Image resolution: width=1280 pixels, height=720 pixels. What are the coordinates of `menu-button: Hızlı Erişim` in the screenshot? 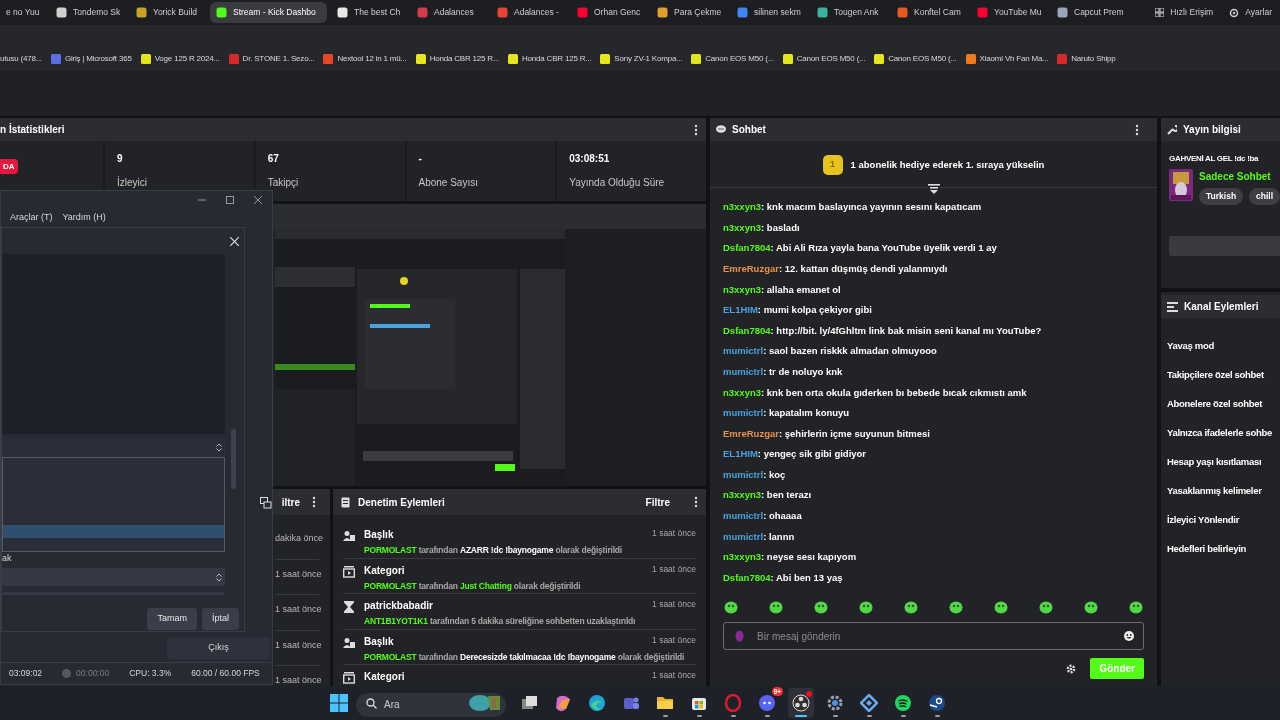 It's located at (1184, 12).